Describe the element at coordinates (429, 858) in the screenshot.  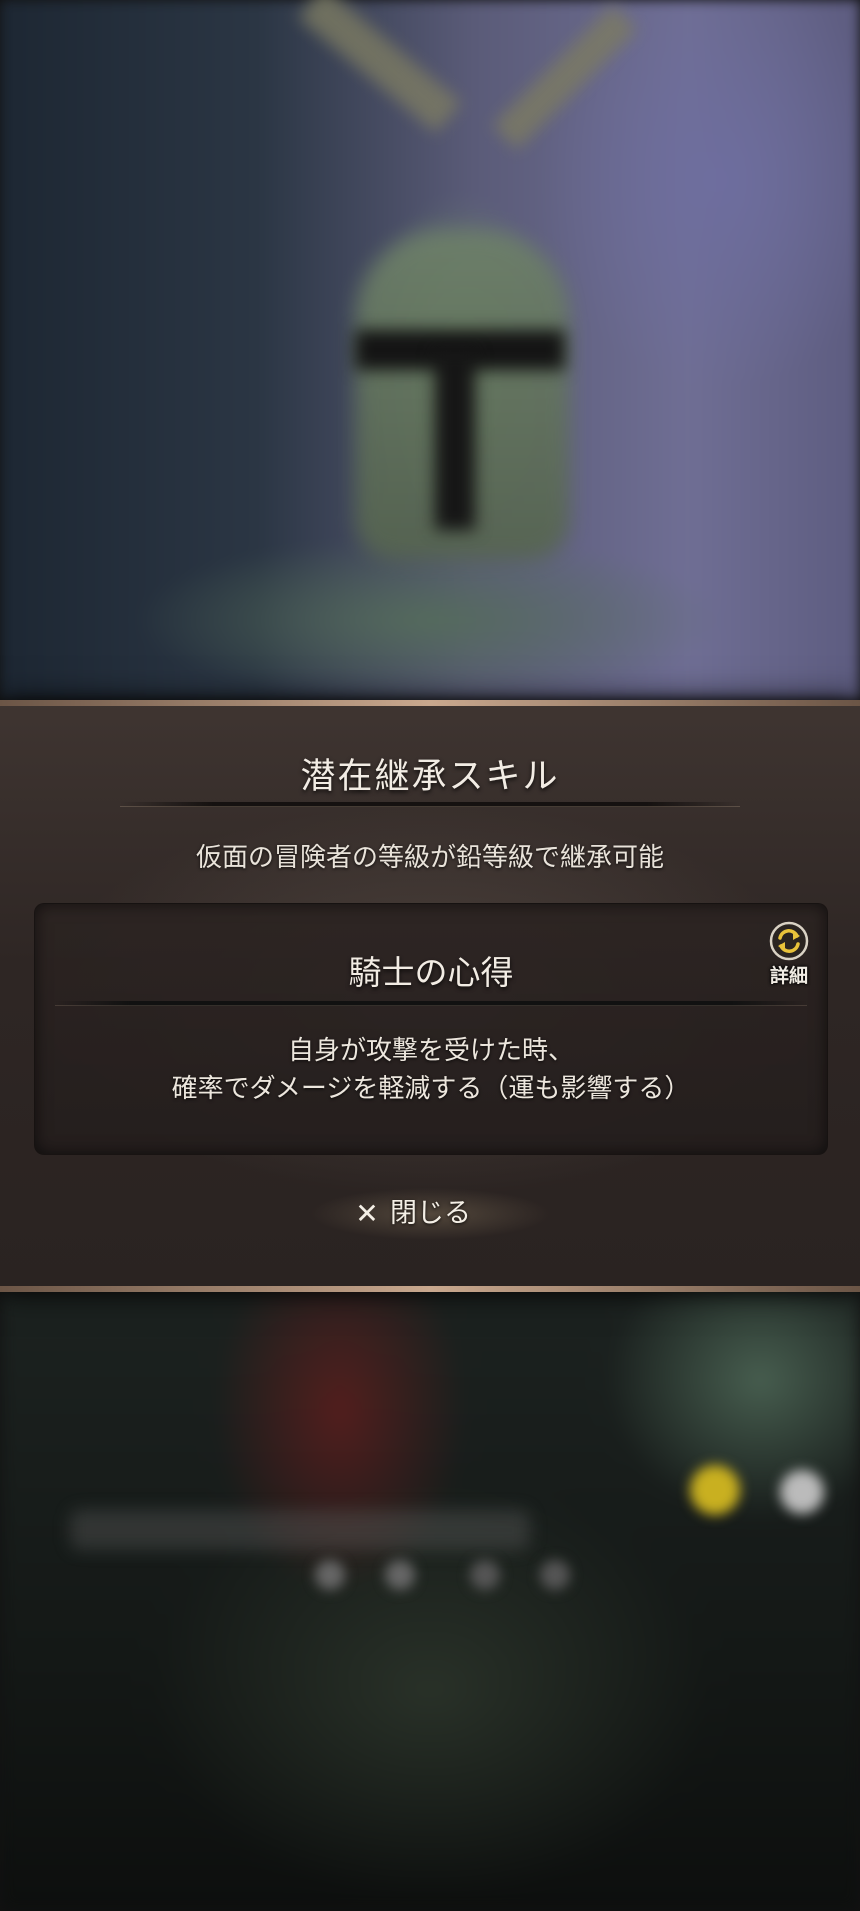
I see `dialog-subtitle: 仮面の冒険者の等級が鉛等級で継承可能` at that location.